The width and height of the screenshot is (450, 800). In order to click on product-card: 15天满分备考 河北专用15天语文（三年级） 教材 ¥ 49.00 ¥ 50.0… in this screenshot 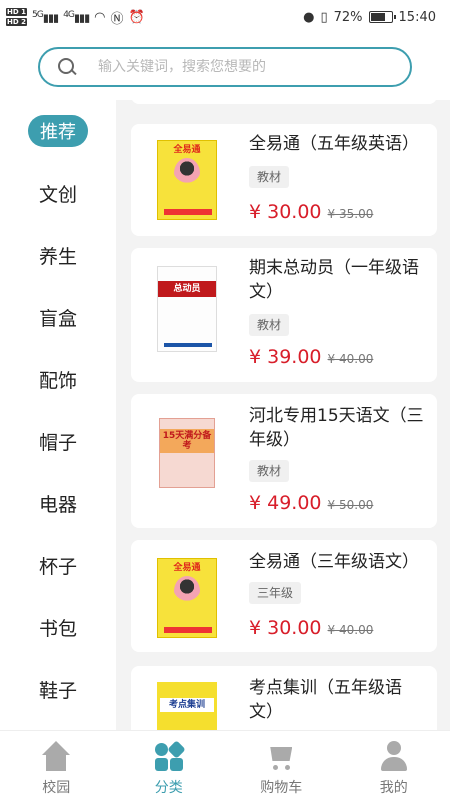, I will do `click(284, 461)`.